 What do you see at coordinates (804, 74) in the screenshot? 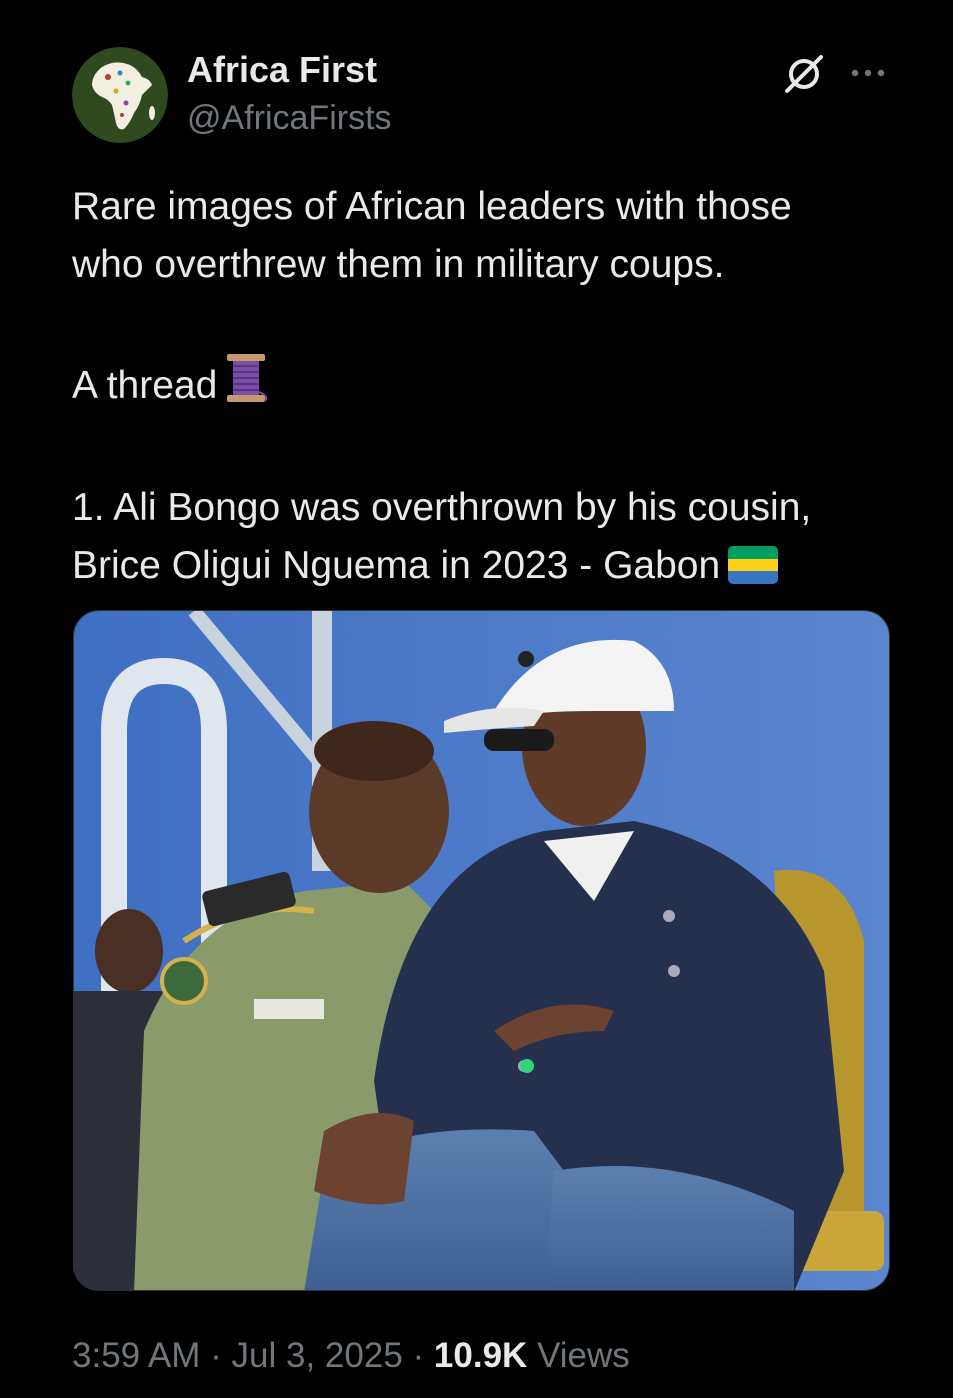
I see `grok-icon` at bounding box center [804, 74].